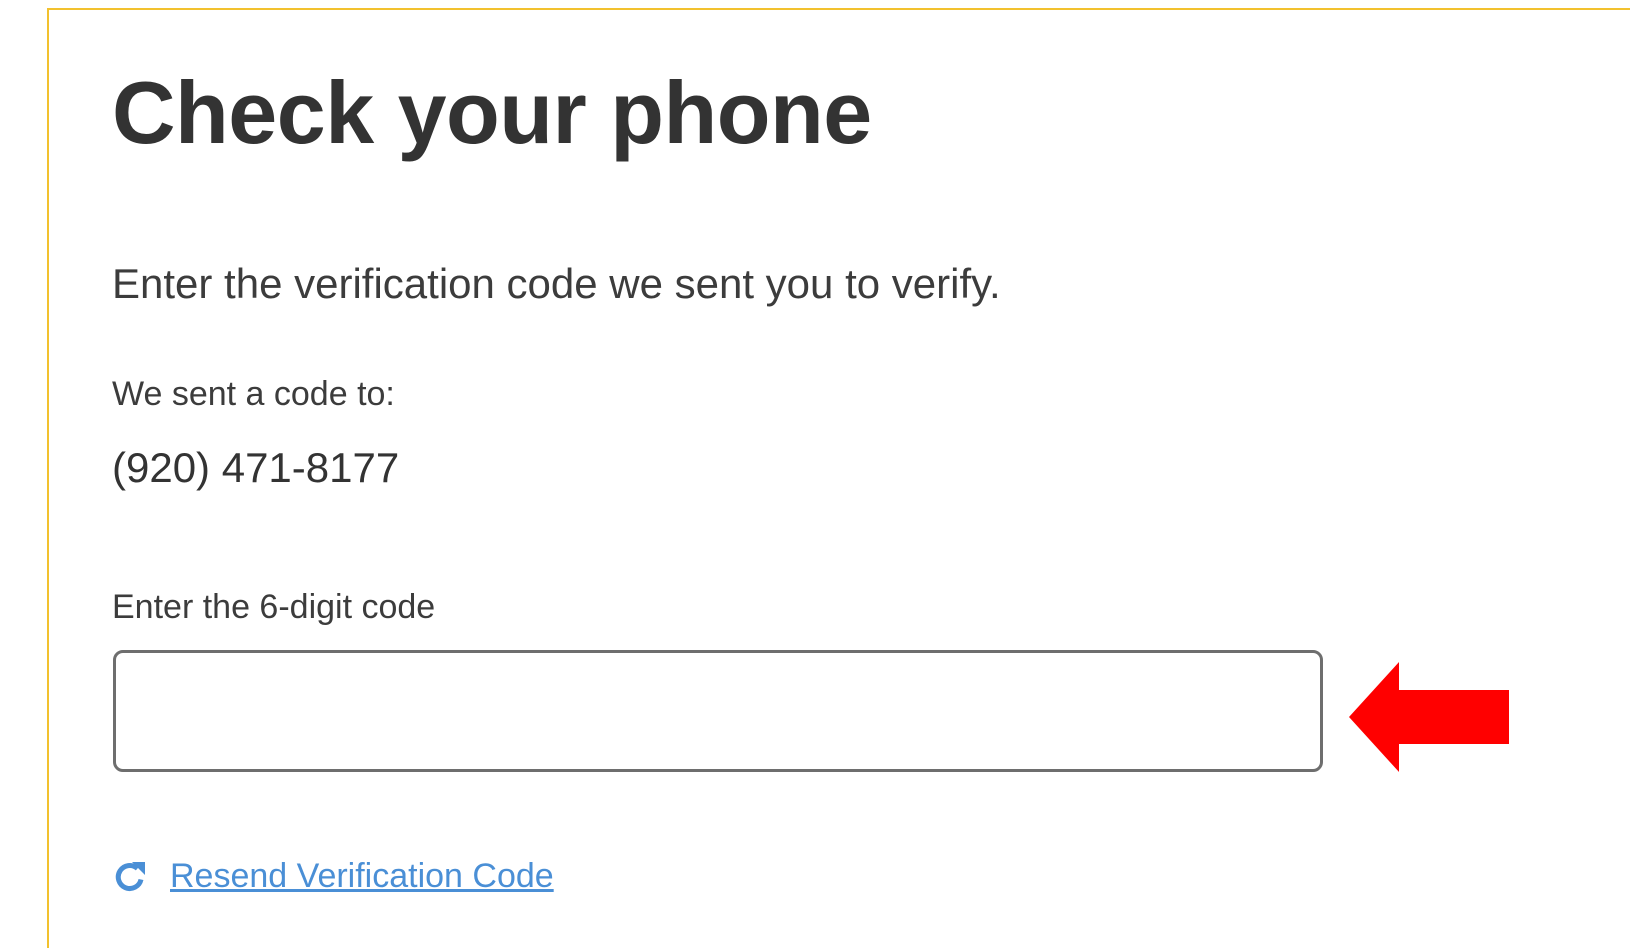 The image size is (1630, 948). I want to click on resend-code-link: Resend Verification Code, so click(333, 876).